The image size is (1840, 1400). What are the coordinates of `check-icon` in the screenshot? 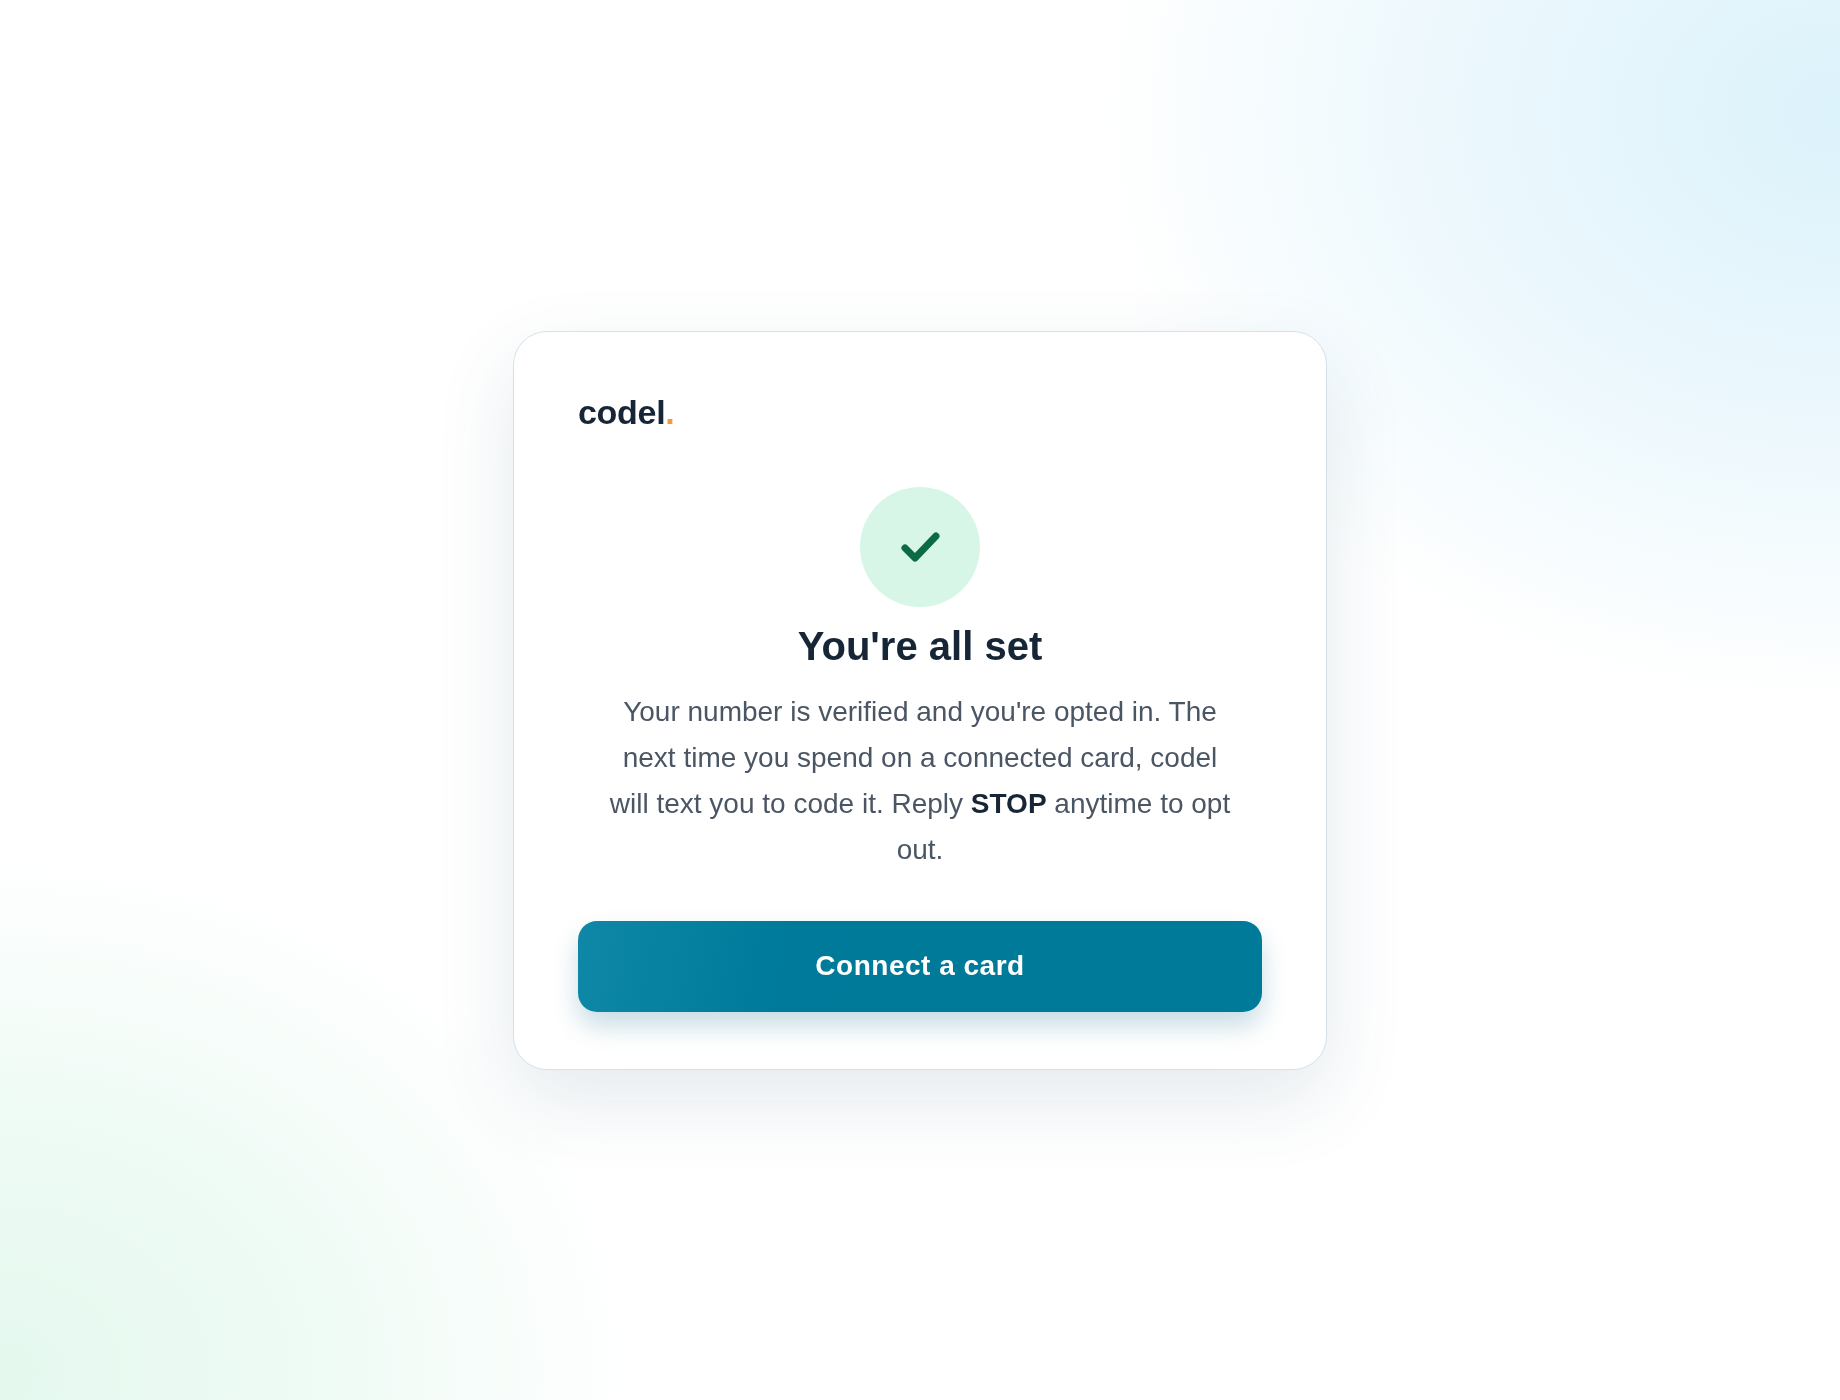 It's located at (920, 546).